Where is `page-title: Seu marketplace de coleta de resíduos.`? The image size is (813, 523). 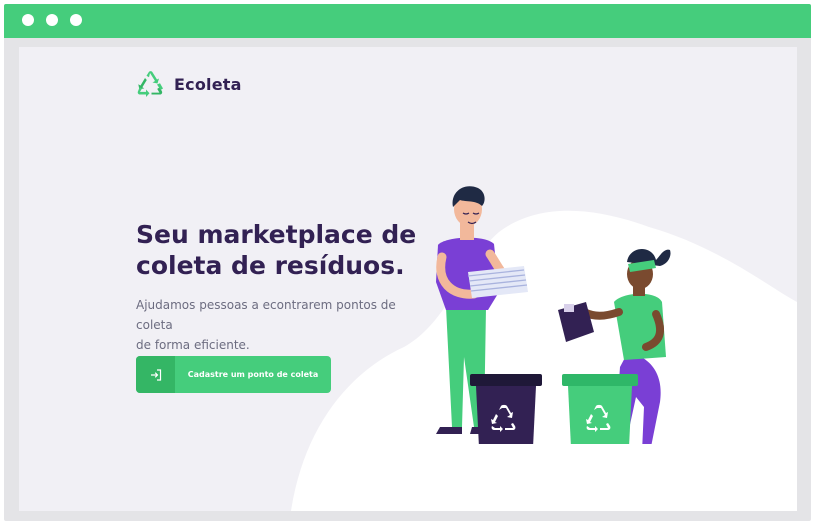 page-title: Seu marketplace de coleta de resíduos. is located at coordinates (286, 250).